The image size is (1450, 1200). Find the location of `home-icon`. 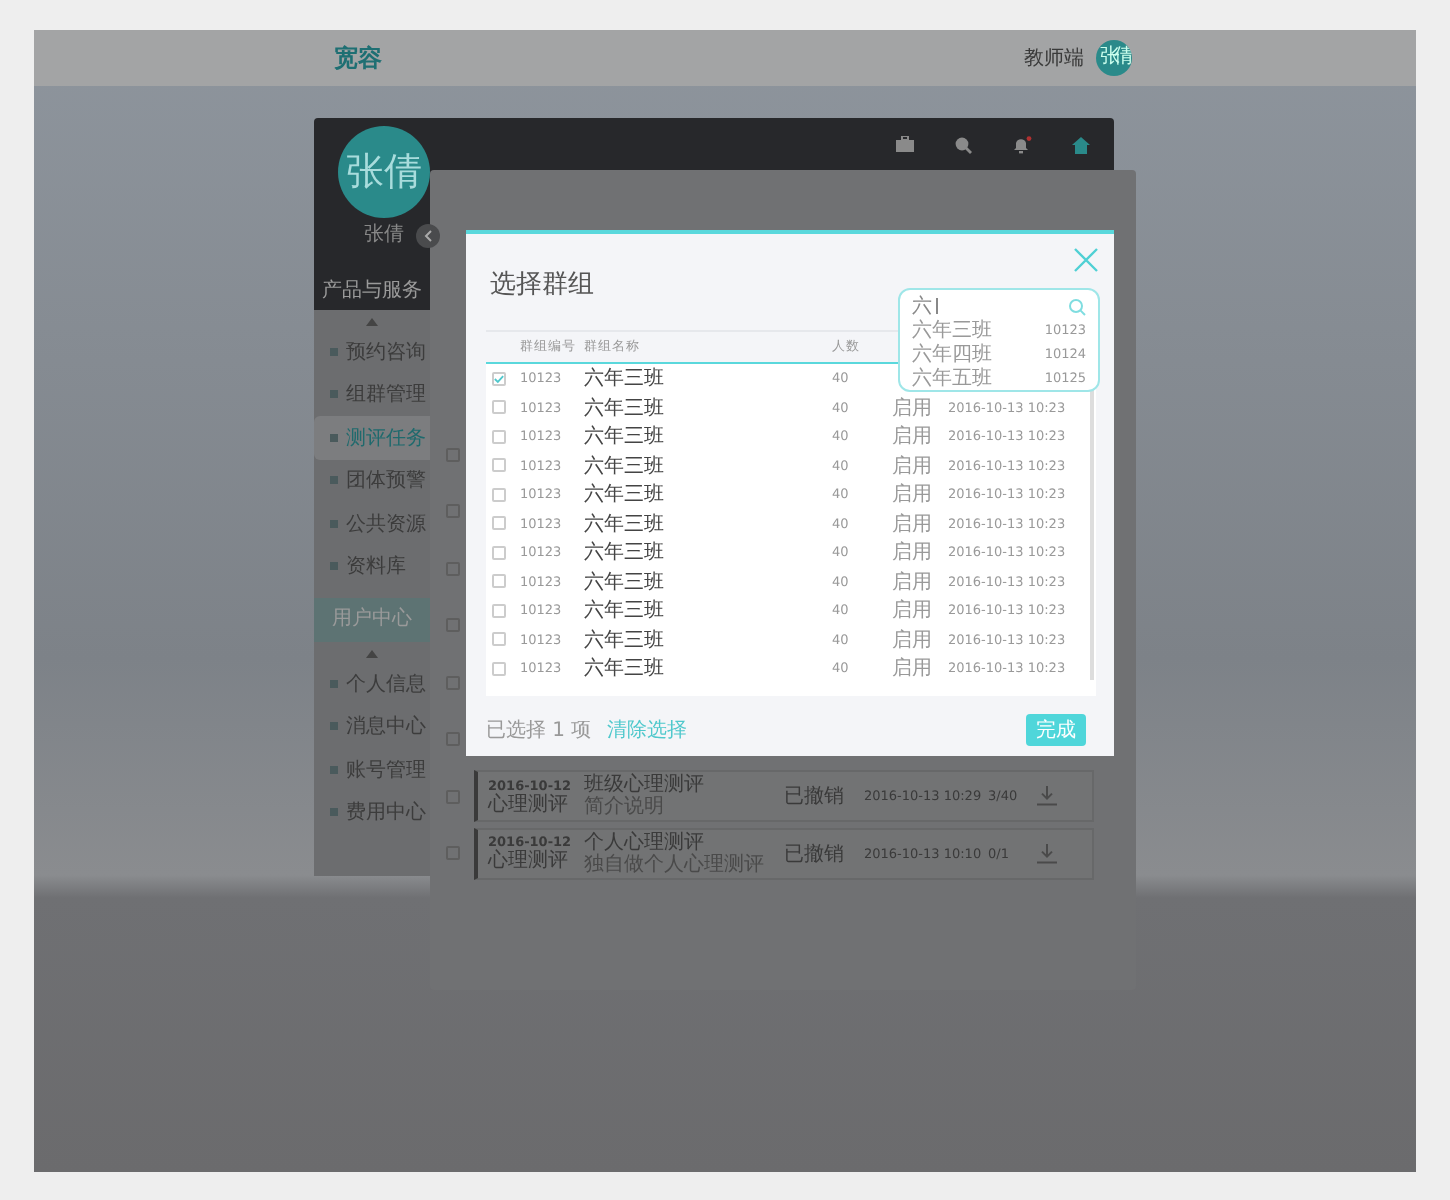

home-icon is located at coordinates (1081, 145).